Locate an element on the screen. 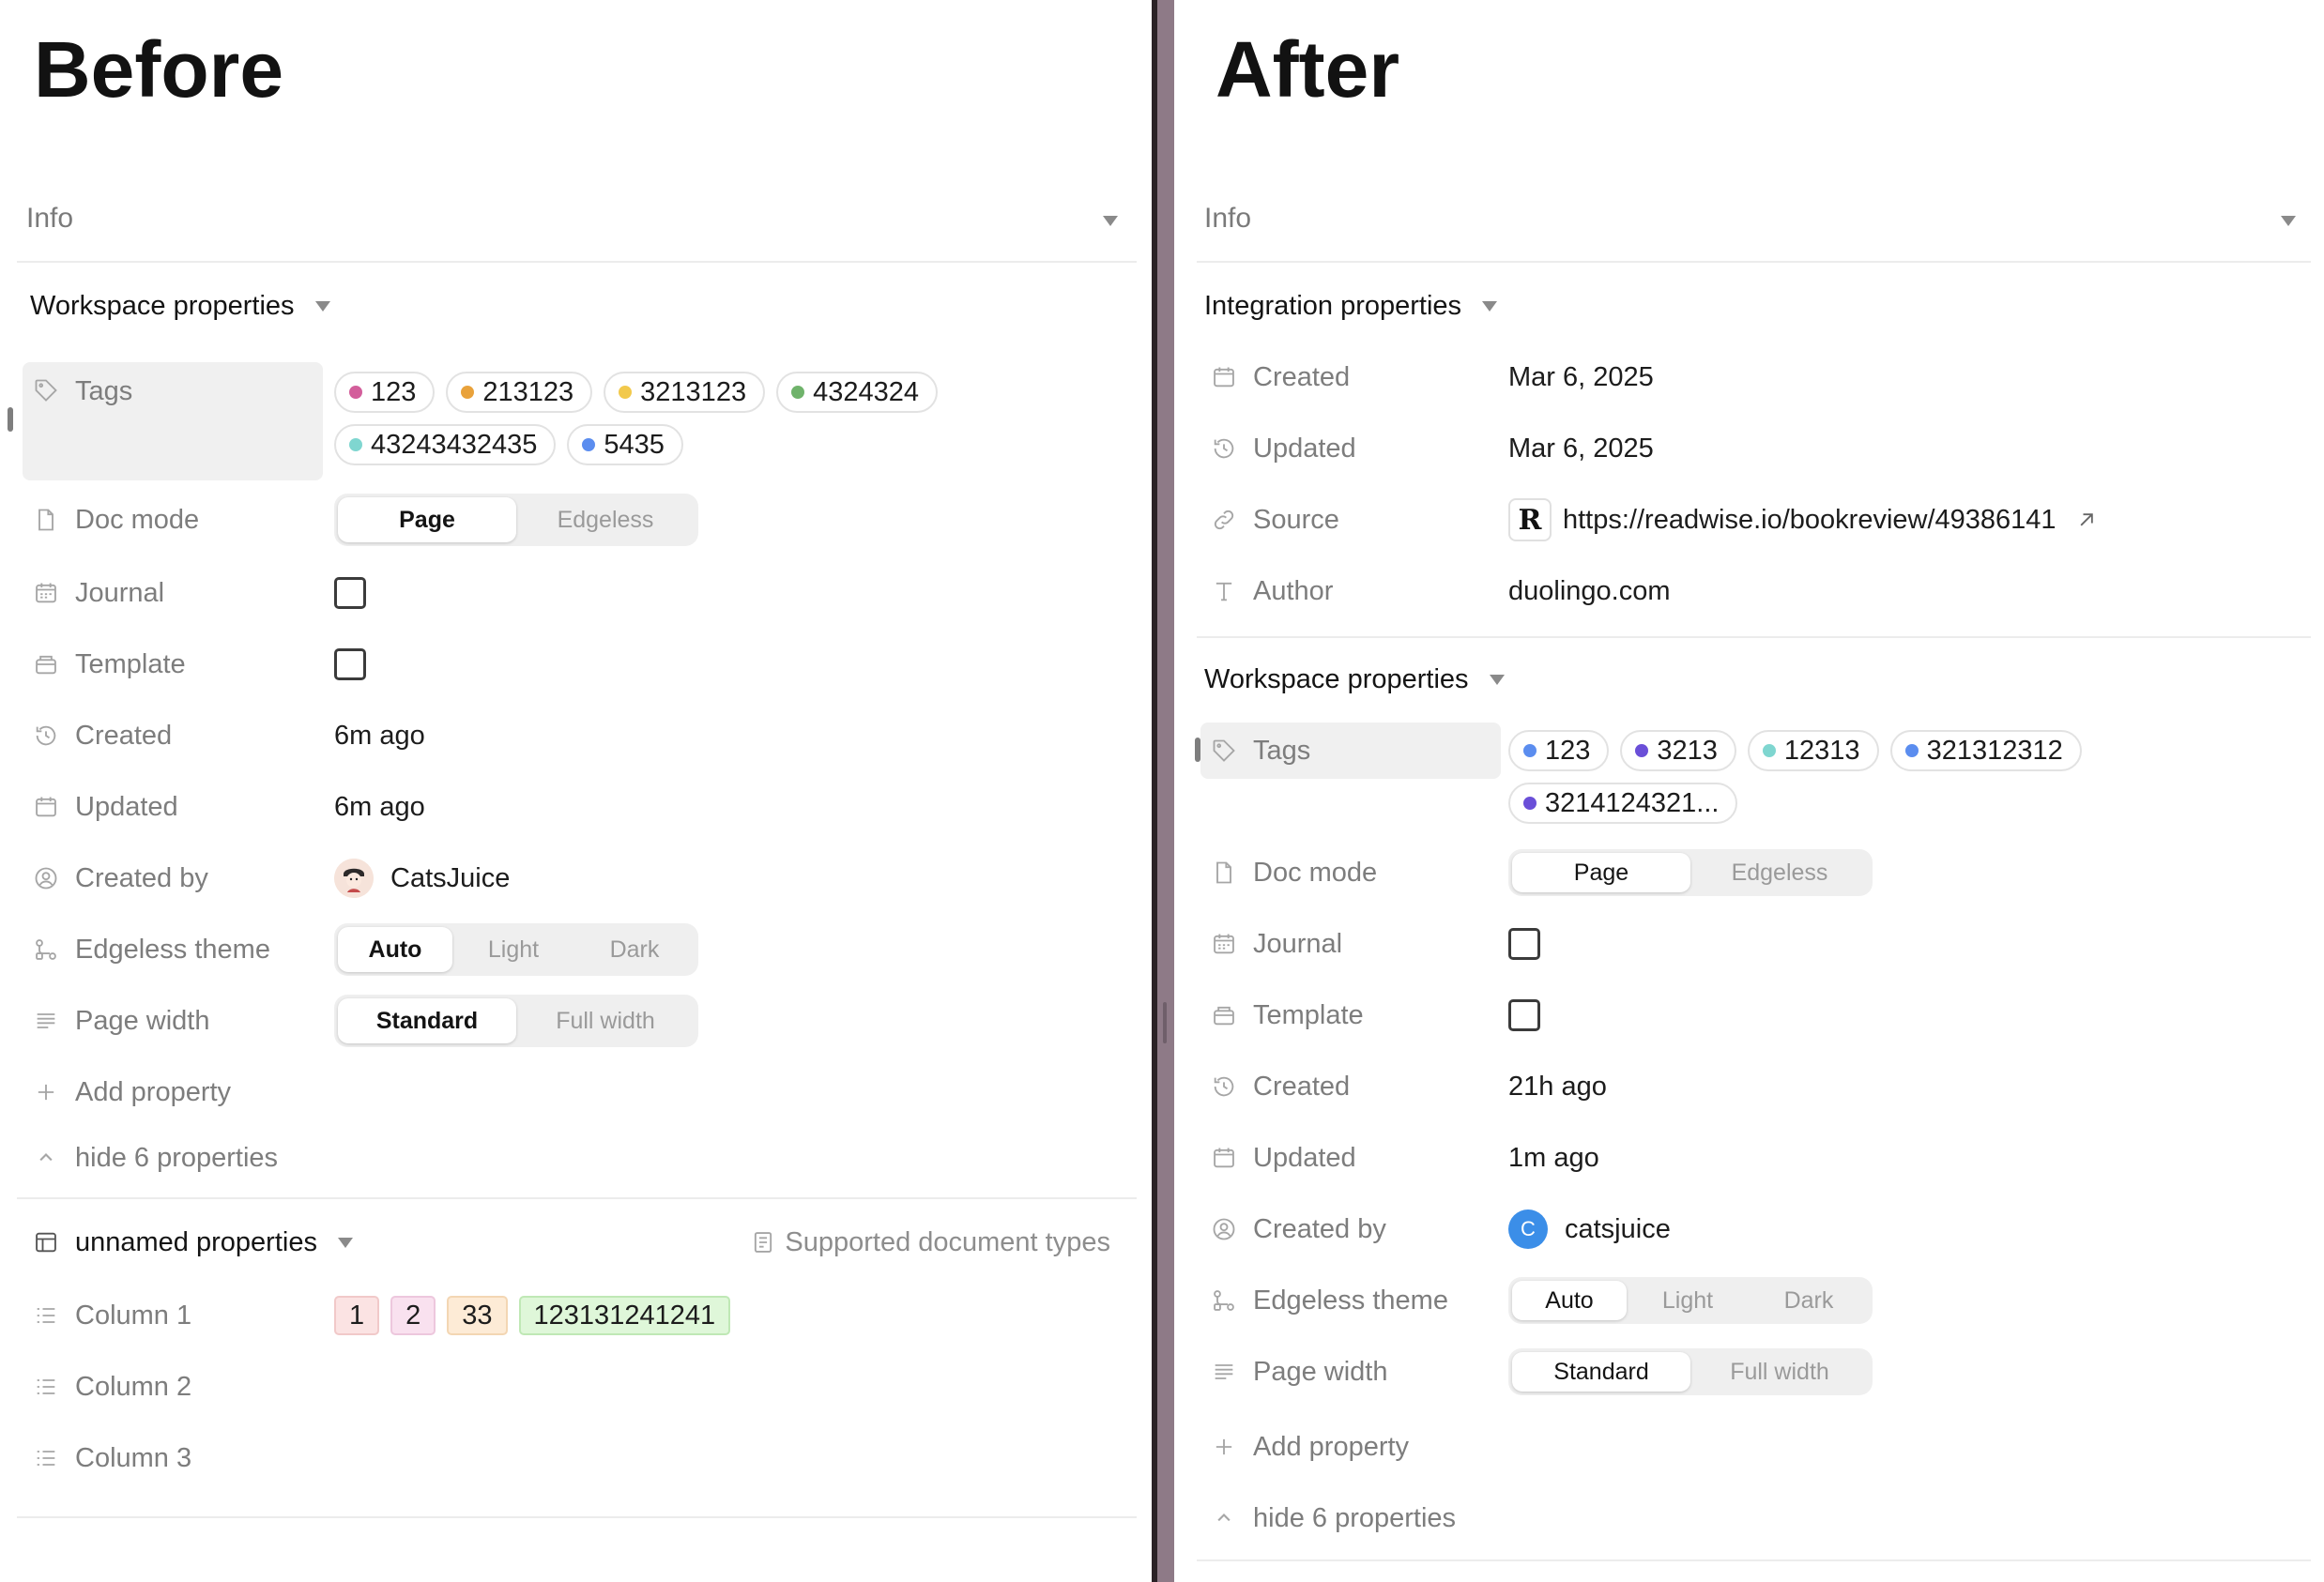  checklist-icon is located at coordinates (46, 1387).